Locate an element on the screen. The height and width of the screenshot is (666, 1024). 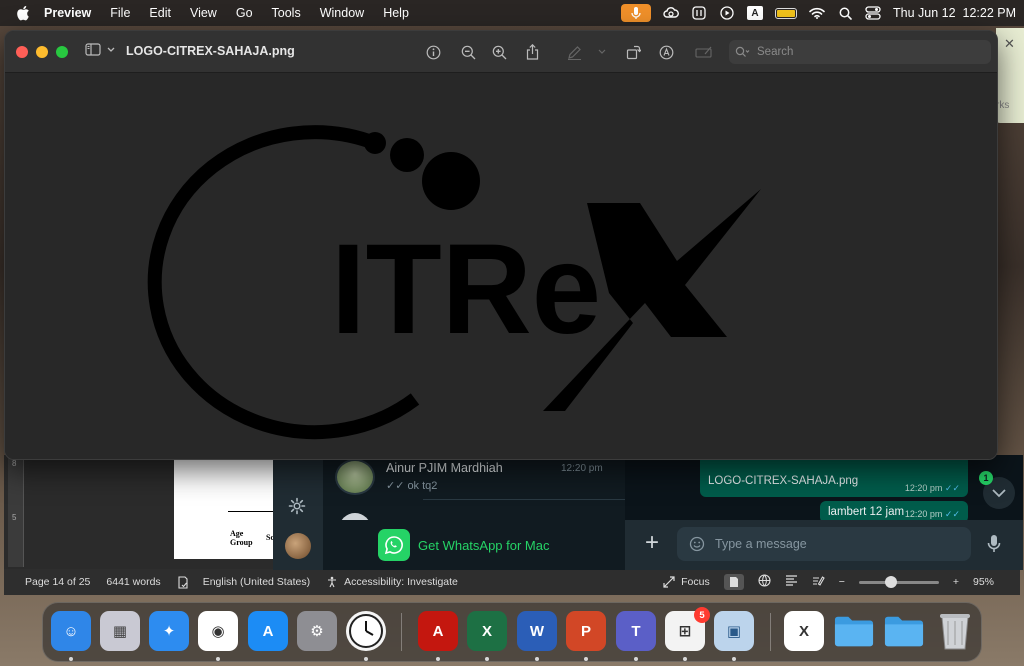
table-header-line: Group is located at coordinates (241, 542).